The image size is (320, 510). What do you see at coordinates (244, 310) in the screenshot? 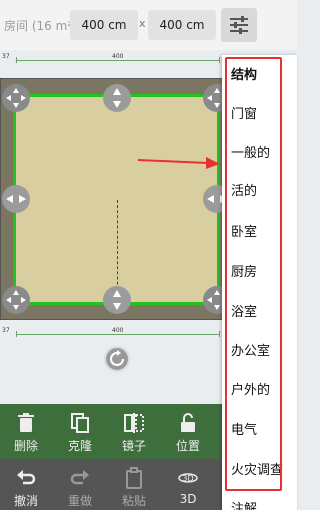
I see `category-bathroom: 浴室` at bounding box center [244, 310].